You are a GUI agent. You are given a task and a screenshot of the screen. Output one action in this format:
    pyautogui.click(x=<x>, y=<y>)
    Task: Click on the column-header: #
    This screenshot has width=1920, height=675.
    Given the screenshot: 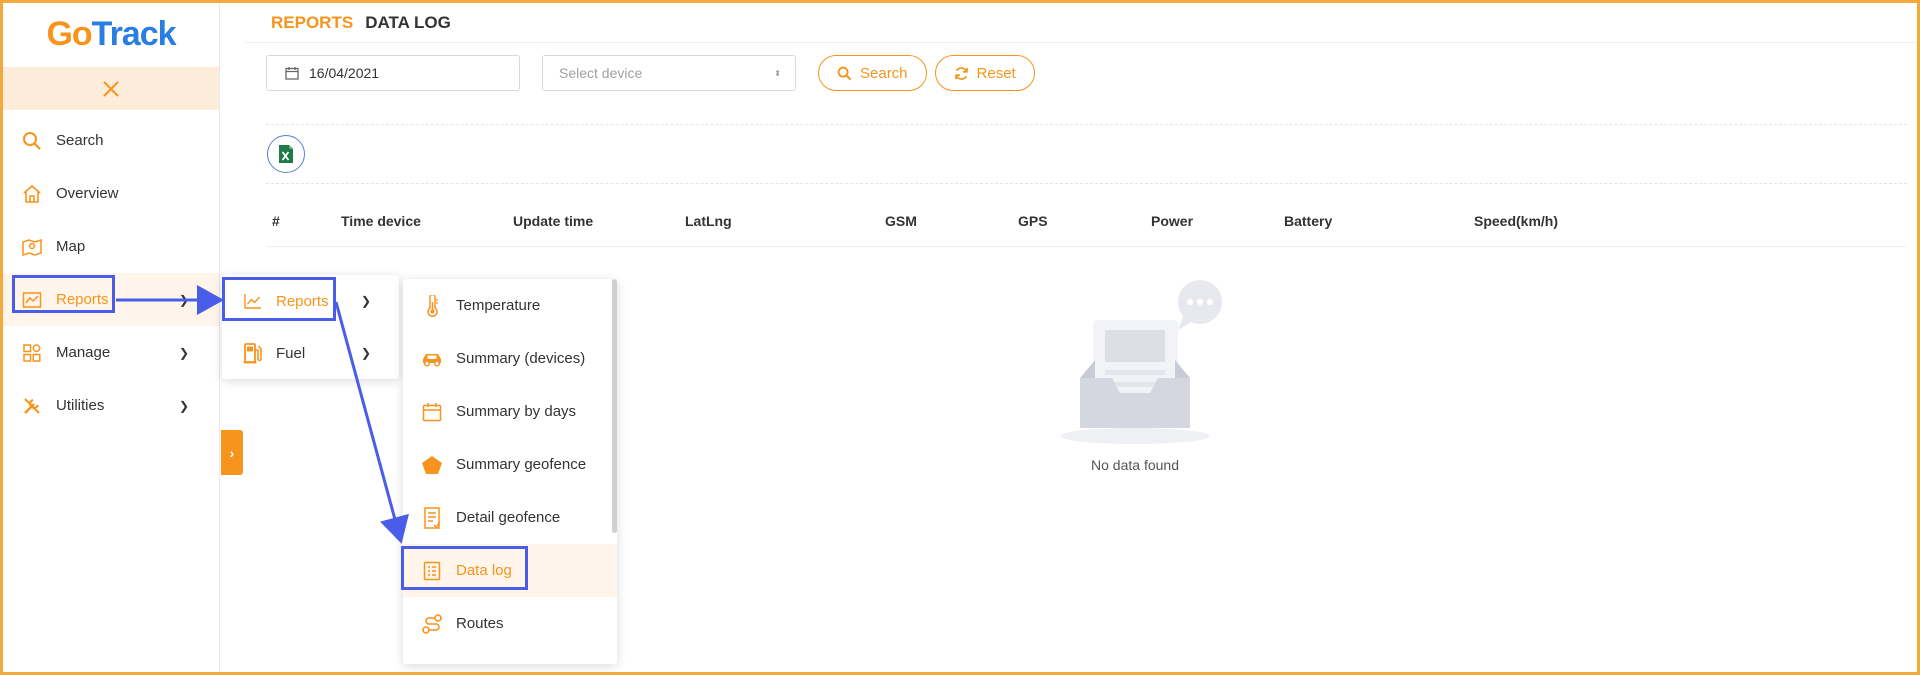 What is the action you would take?
    pyautogui.click(x=276, y=221)
    